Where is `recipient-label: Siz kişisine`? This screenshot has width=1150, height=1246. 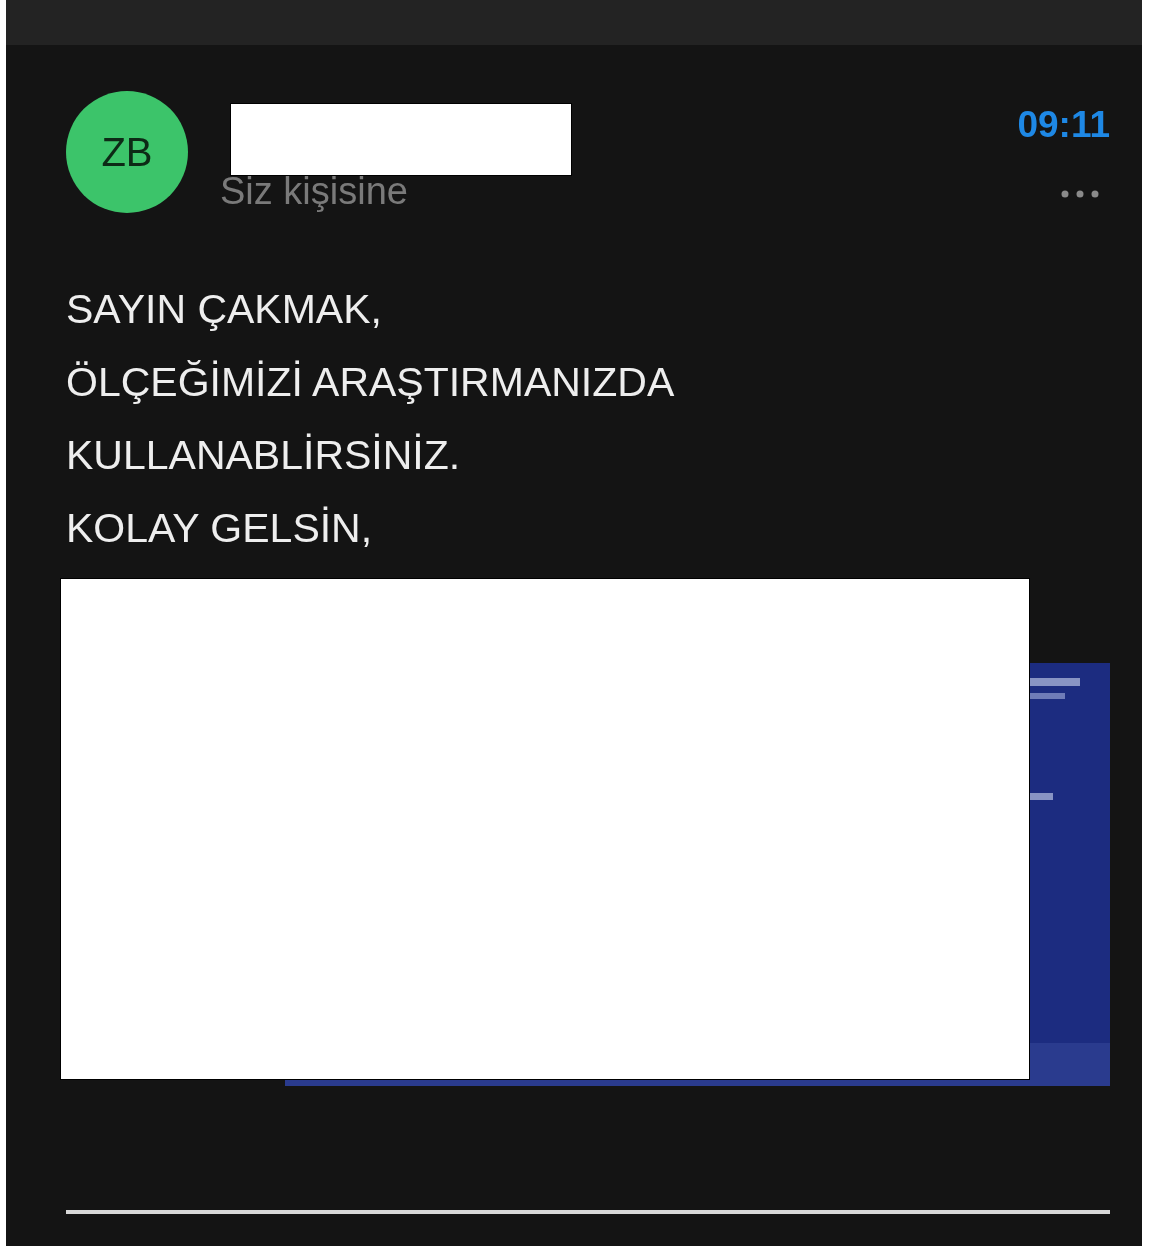 recipient-label: Siz kişisine is located at coordinates (314, 191).